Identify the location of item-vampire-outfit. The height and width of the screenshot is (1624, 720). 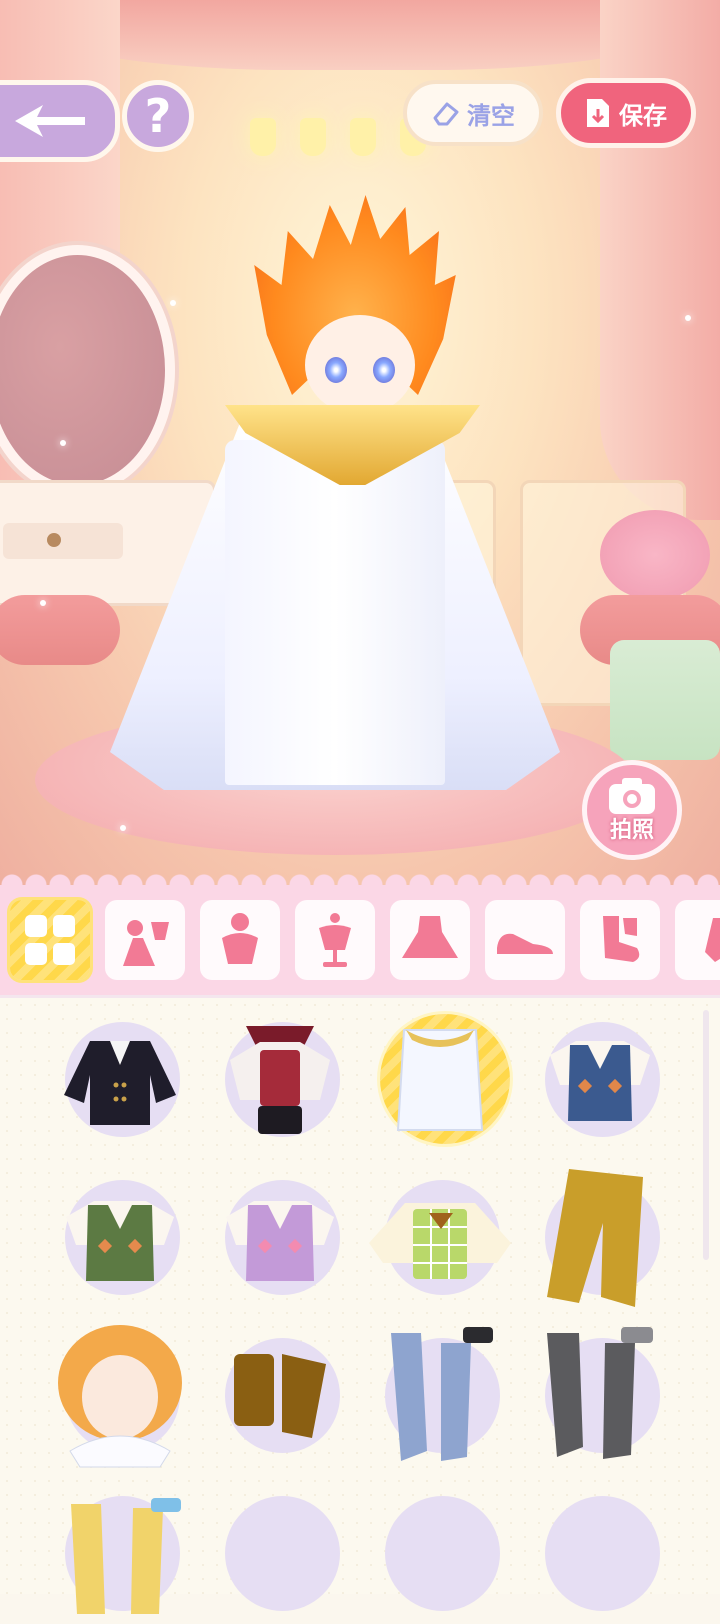
(280, 1080).